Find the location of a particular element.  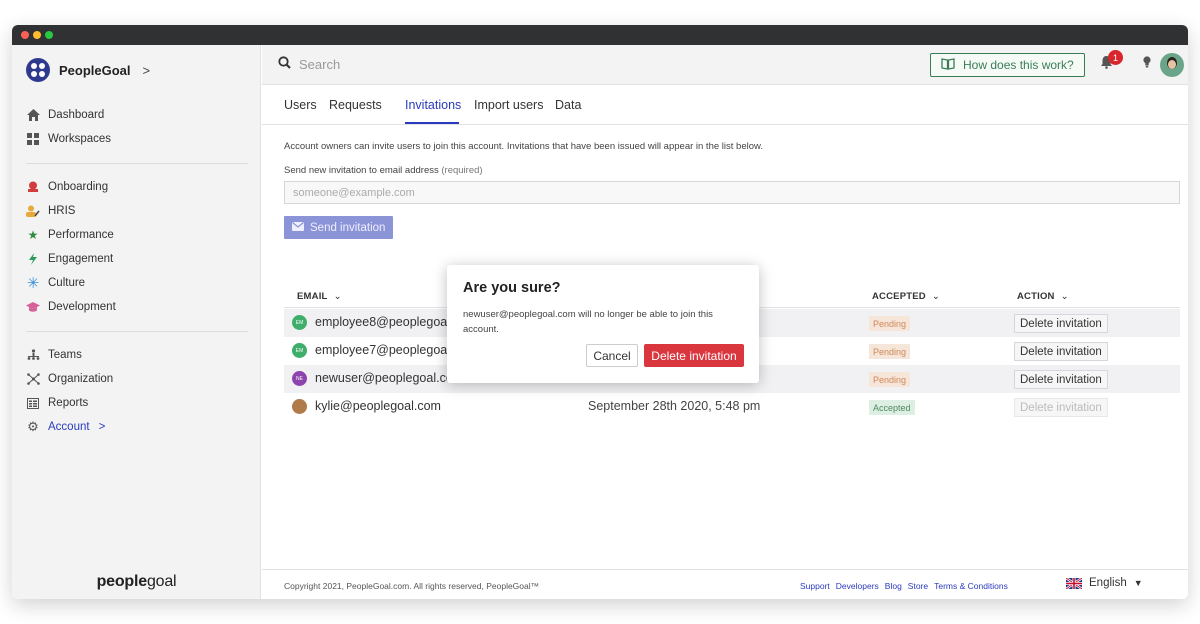

email-text: newuser@peoplegoal.cor is located at coordinates (386, 378).